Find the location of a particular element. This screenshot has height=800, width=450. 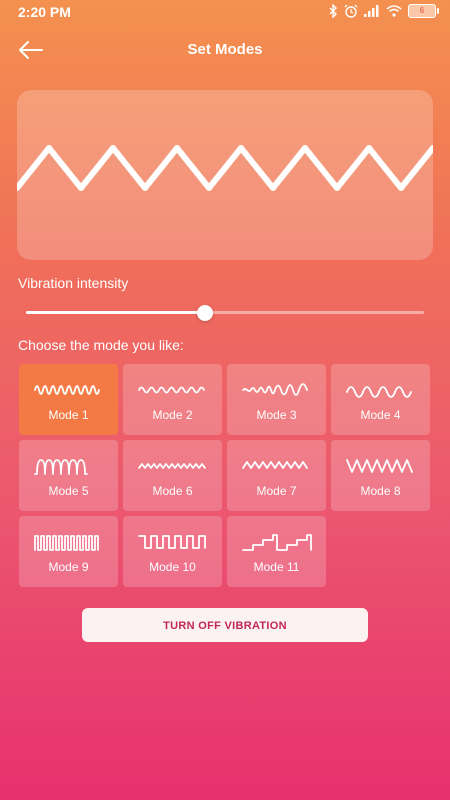

alarm-icon is located at coordinates (351, 11).